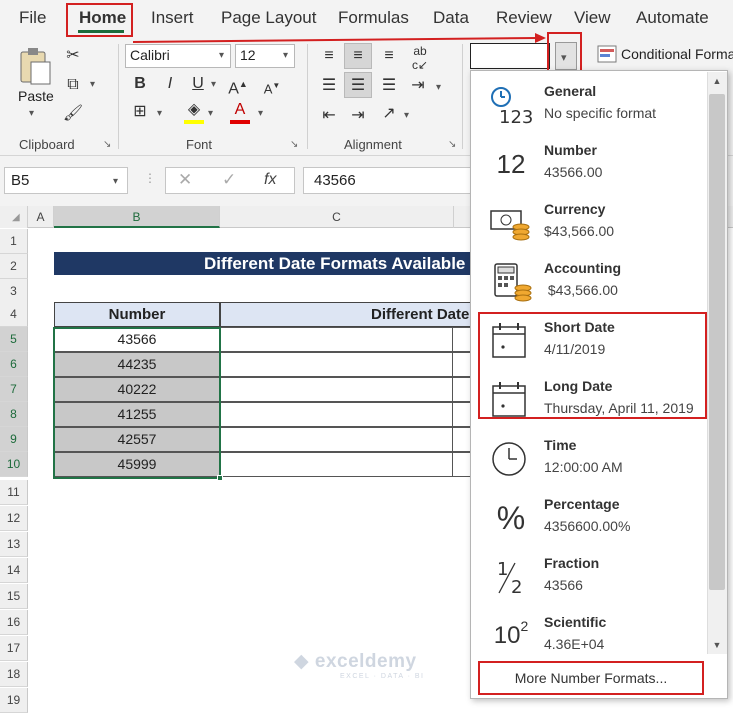 This screenshot has height=713, width=733. Describe the element at coordinates (115, 181) in the screenshot. I see `chevron-down-icon: ▾` at that location.